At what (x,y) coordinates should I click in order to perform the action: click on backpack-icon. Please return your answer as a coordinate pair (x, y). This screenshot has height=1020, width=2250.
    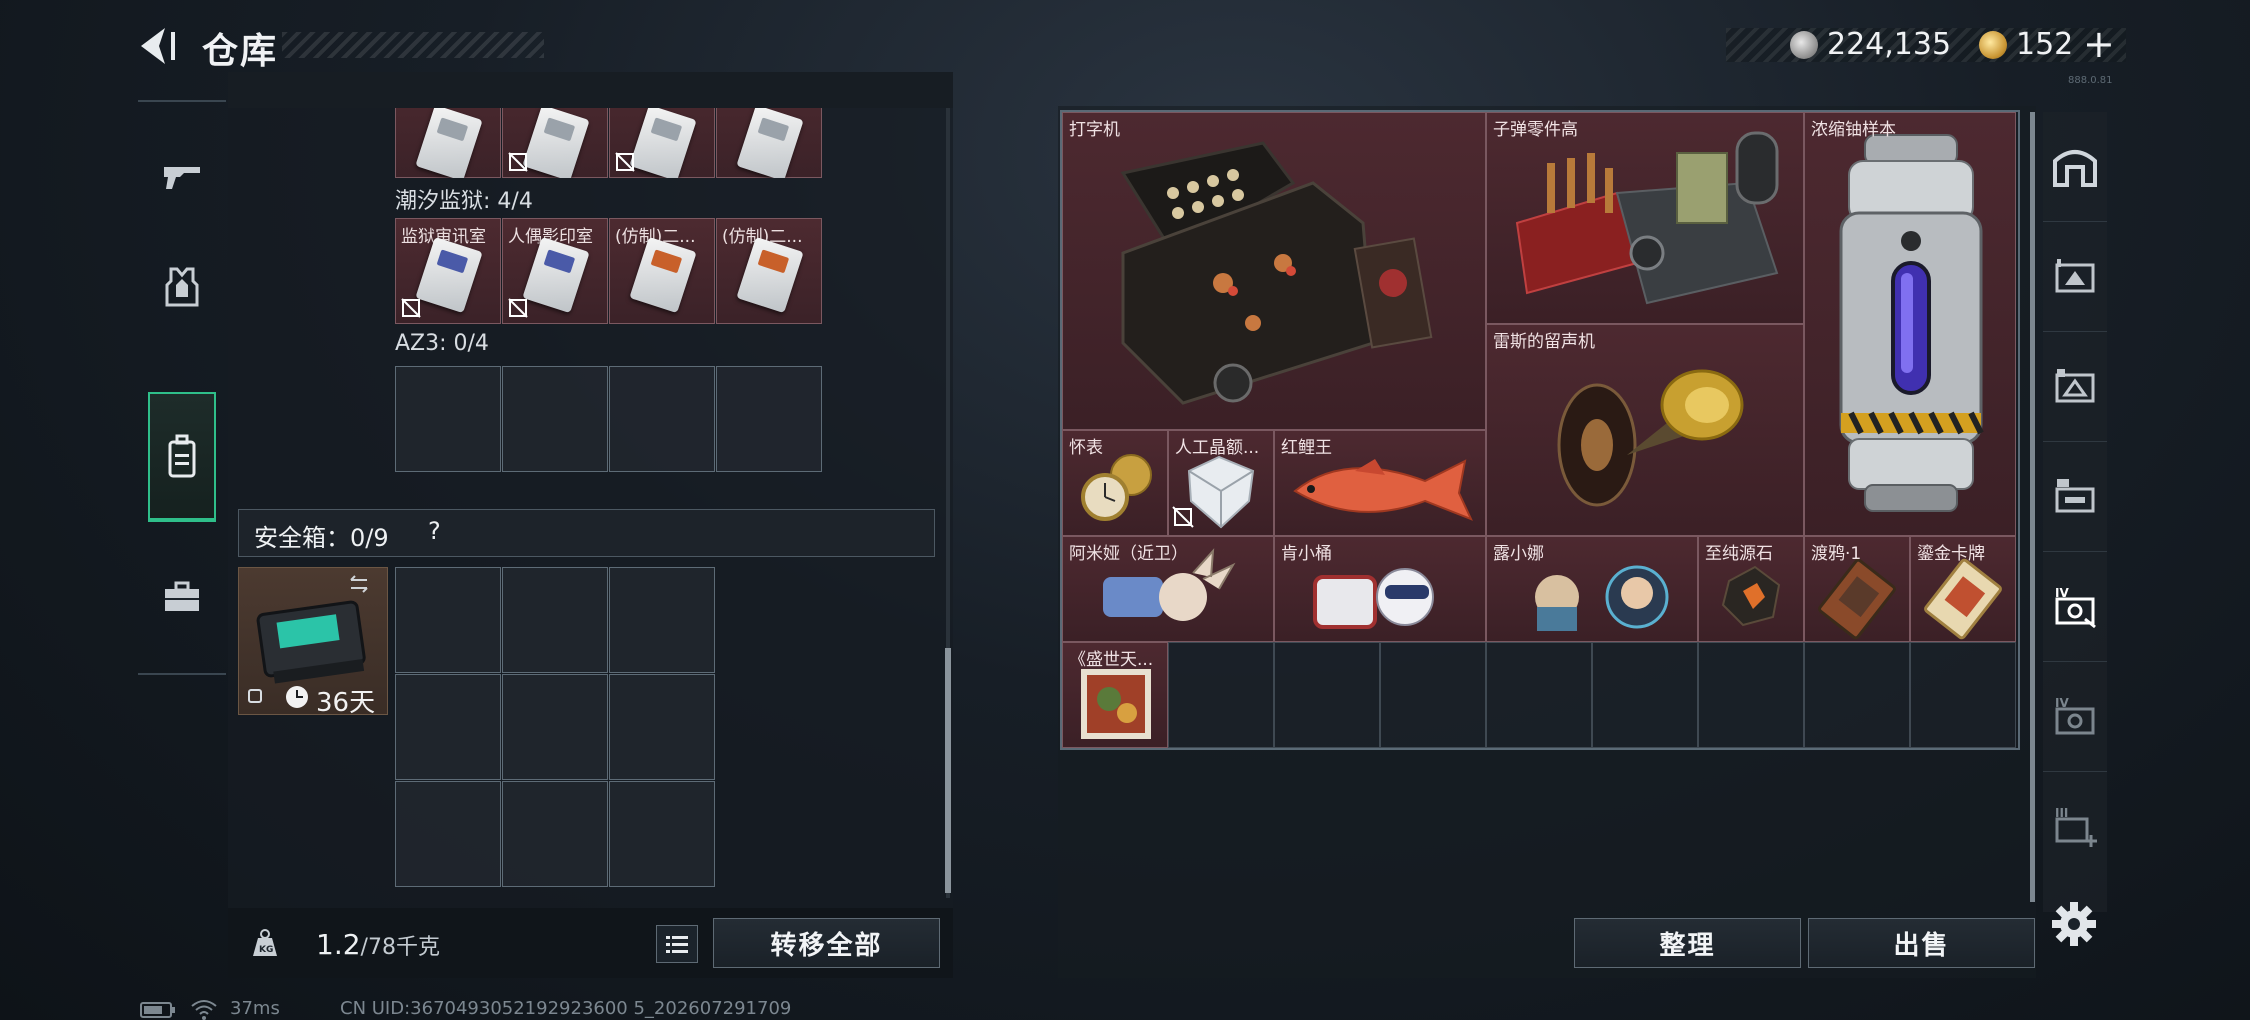
    Looking at the image, I should click on (182, 456).